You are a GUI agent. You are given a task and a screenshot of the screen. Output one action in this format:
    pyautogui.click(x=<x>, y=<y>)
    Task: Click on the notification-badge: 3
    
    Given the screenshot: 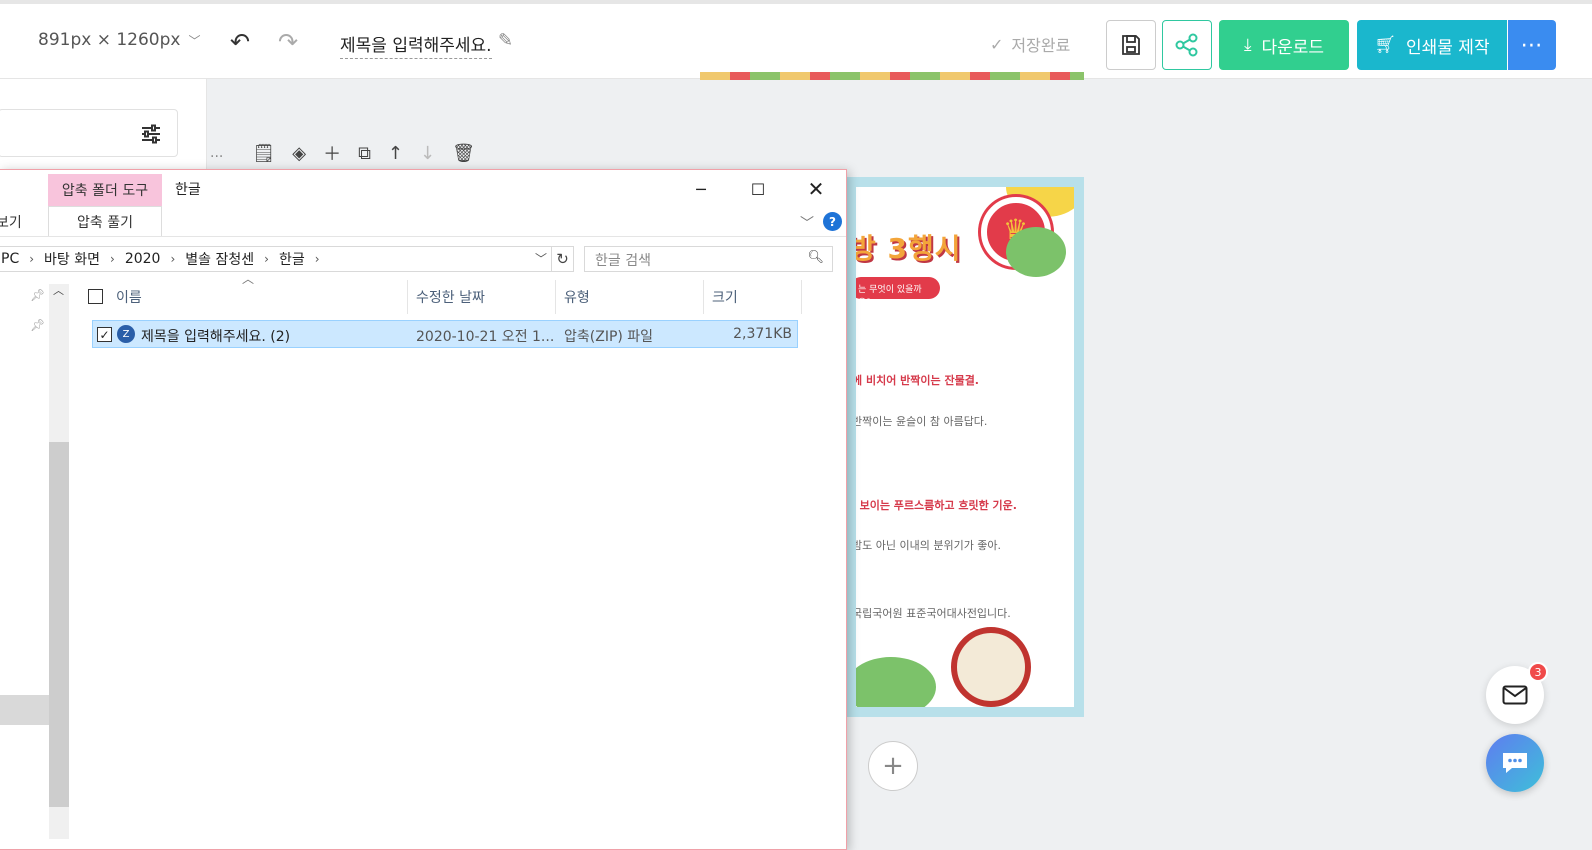 What is the action you would take?
    pyautogui.click(x=1538, y=672)
    